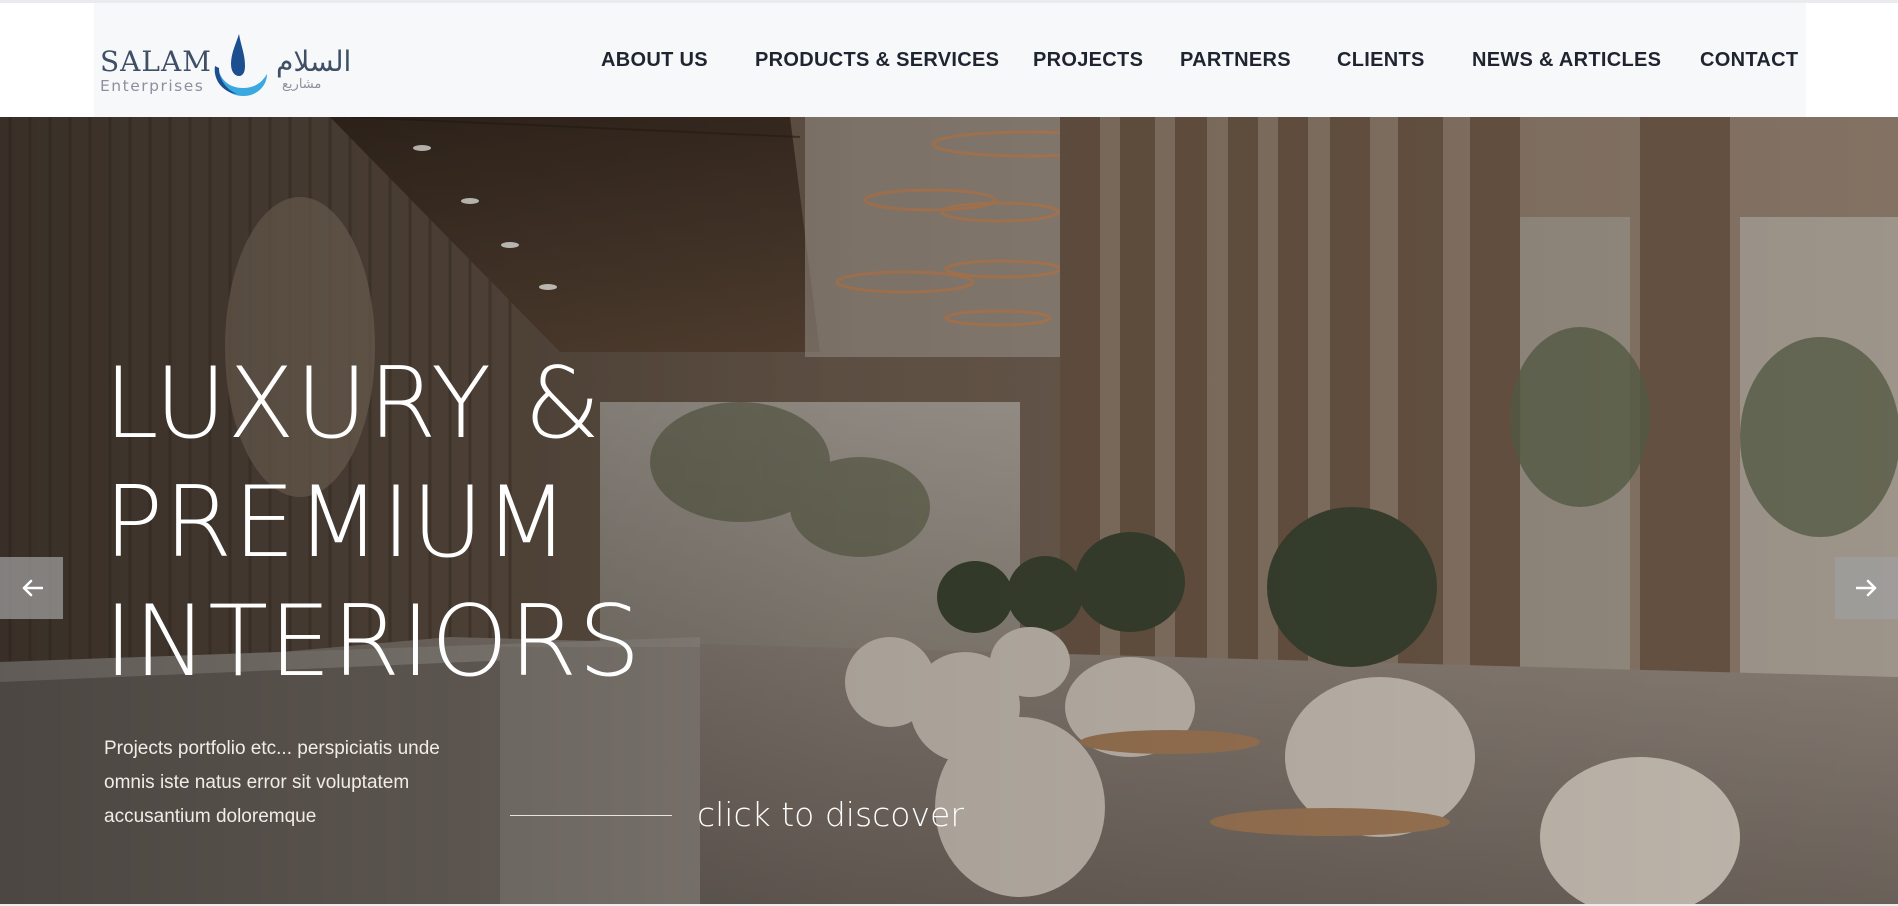 This screenshot has width=1898, height=906. I want to click on brand-logo: SALAM Enterprises السلام مشاريع, so click(241, 64).